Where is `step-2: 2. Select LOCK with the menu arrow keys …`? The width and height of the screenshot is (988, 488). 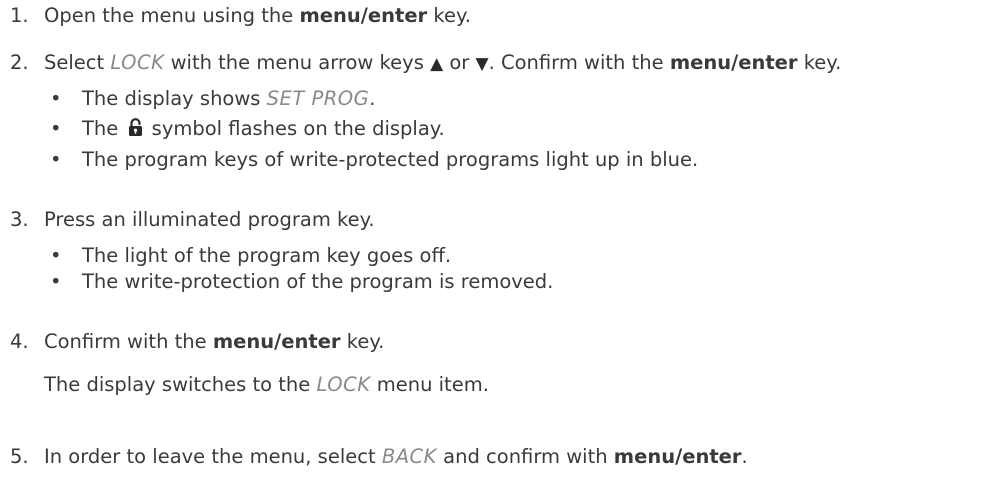
step-2: 2. Select LOCK with the menu arrow keys … is located at coordinates (495, 63).